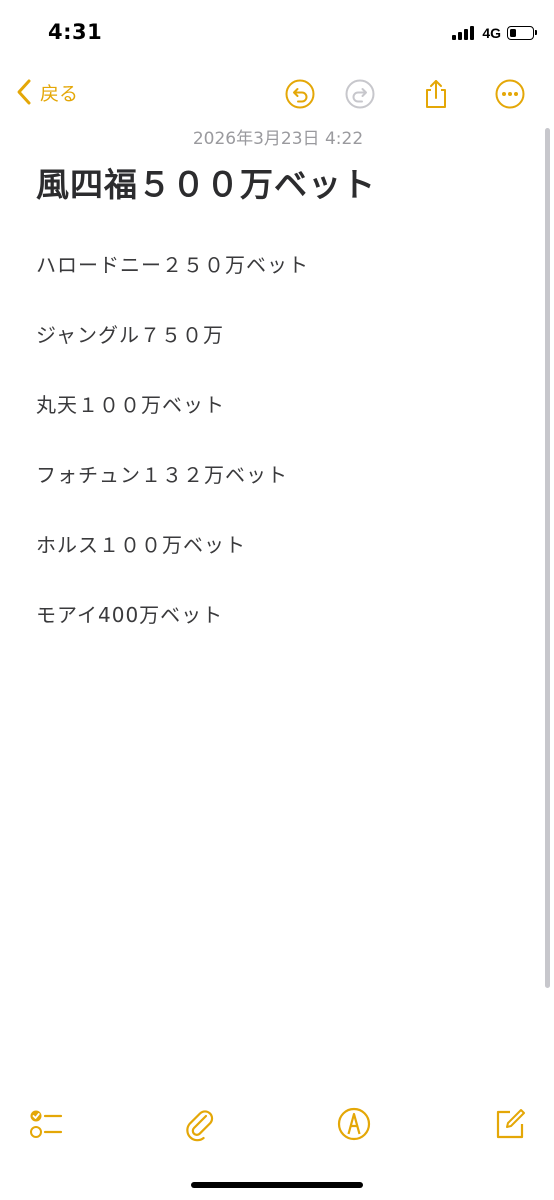 The width and height of the screenshot is (554, 1200). What do you see at coordinates (278, 139) in the screenshot?
I see `note-date: 2026年3月23日 4:22` at bounding box center [278, 139].